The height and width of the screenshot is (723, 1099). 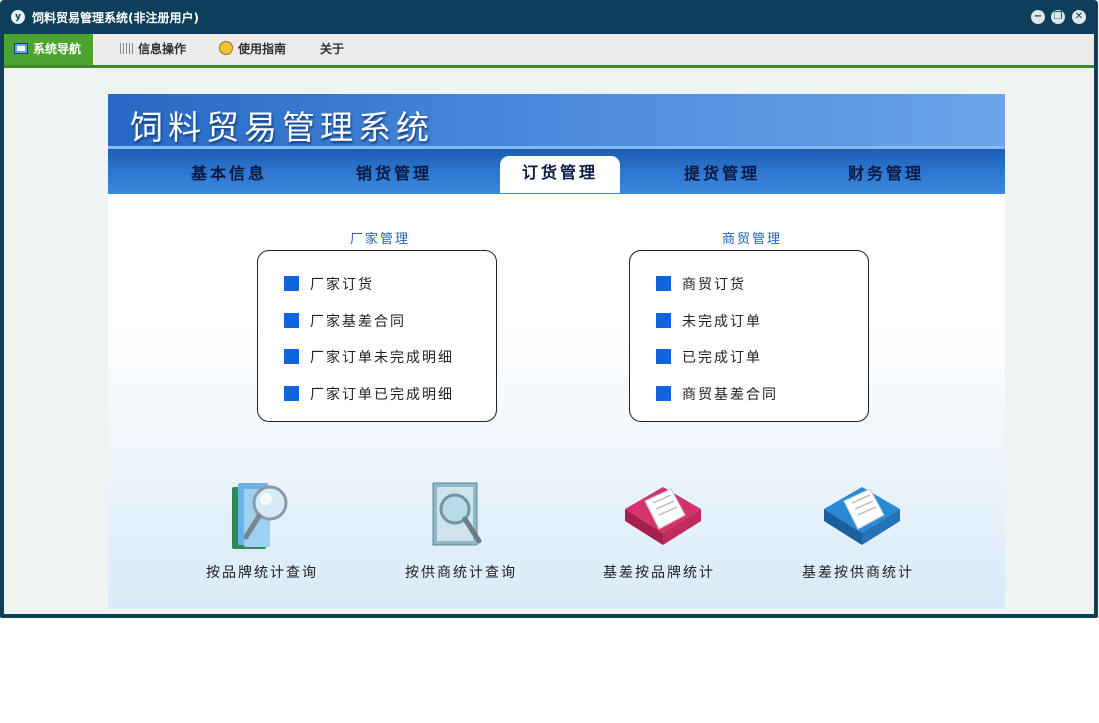 I want to click on minimize-icon: −, so click(x=1038, y=16).